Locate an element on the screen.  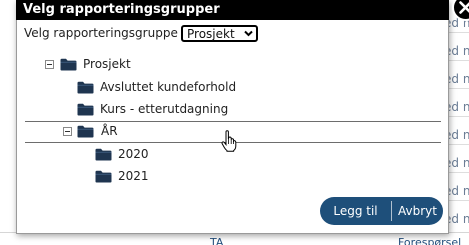
dialog-action-buttons: Legg til Avbryt is located at coordinates (381, 211).